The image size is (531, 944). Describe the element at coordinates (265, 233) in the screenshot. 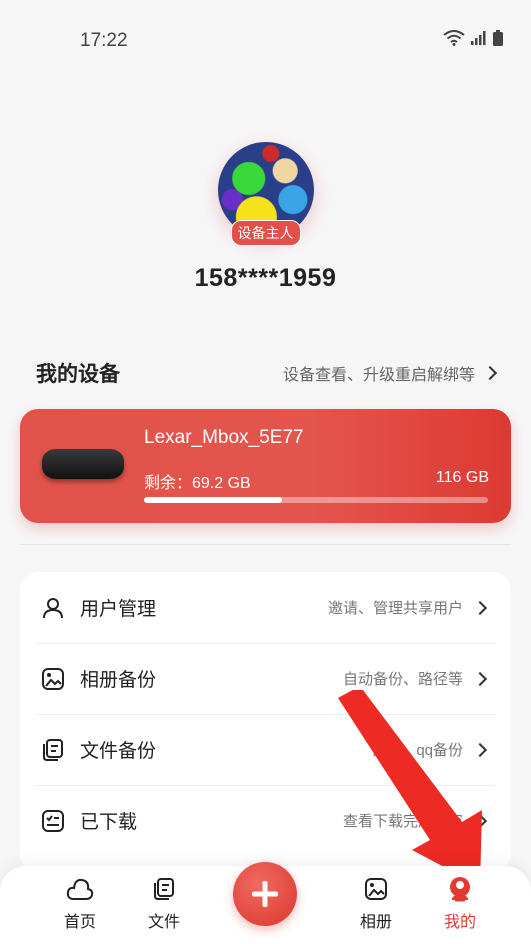

I see `owner-badge: 设备主人` at that location.